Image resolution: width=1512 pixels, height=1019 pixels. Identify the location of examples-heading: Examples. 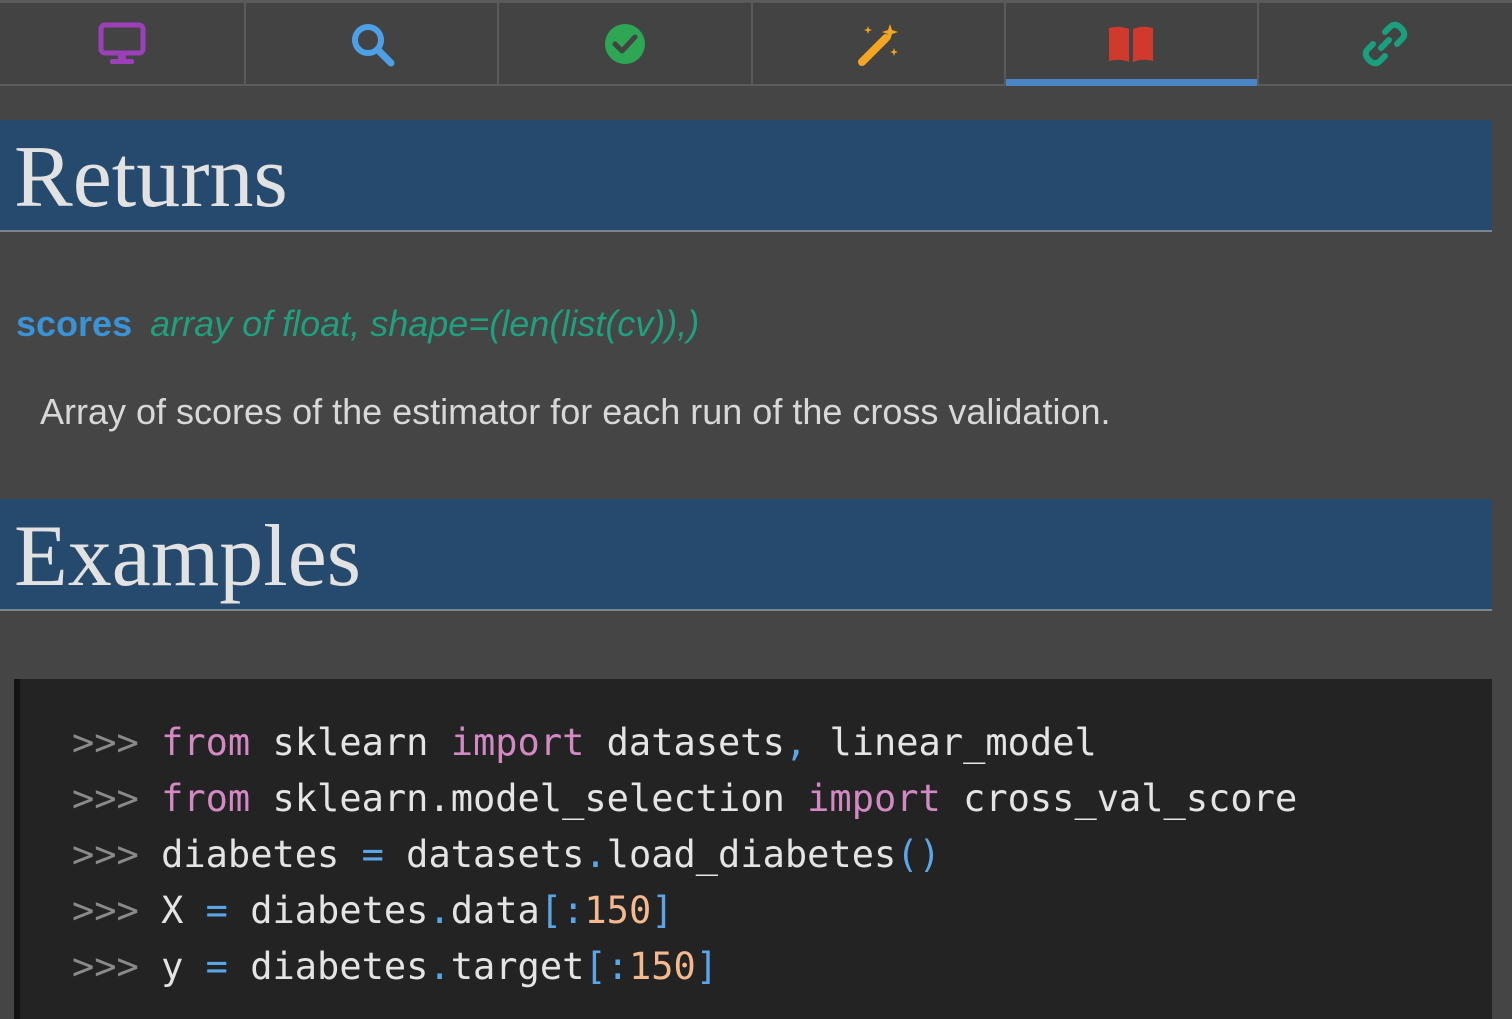
(188, 556).